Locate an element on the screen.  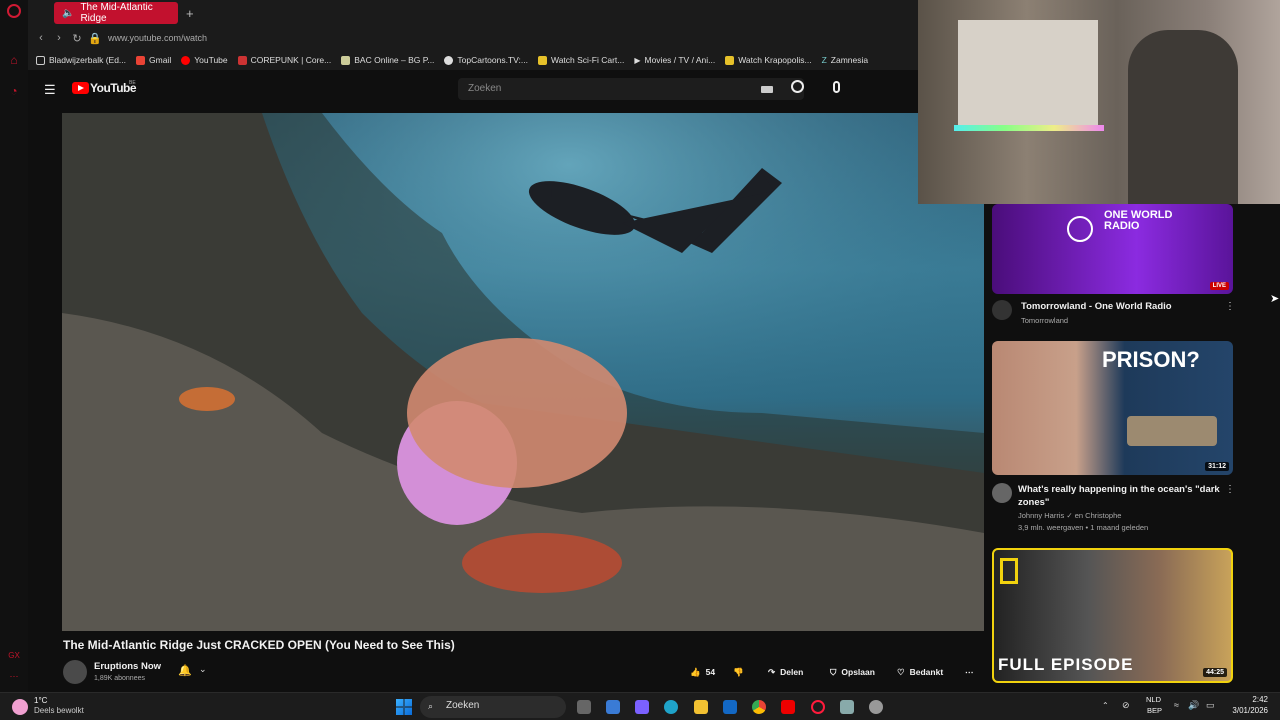
youtube-app-icon is located at coordinates (788, 707).